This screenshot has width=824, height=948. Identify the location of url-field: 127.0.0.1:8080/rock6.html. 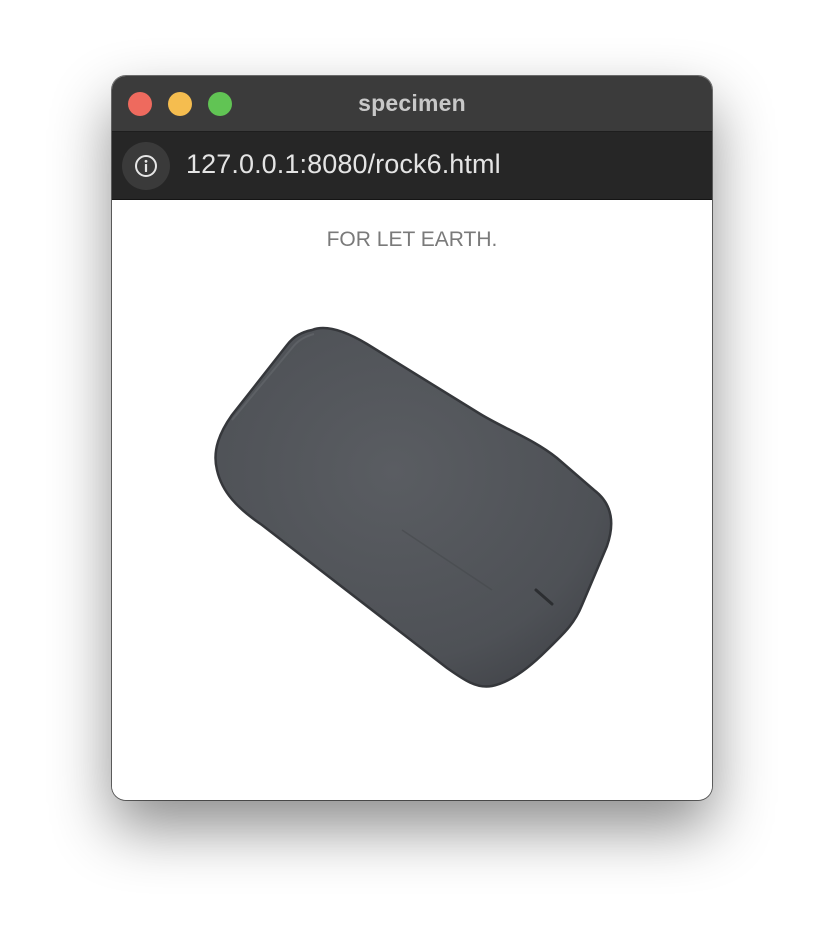
(343, 164).